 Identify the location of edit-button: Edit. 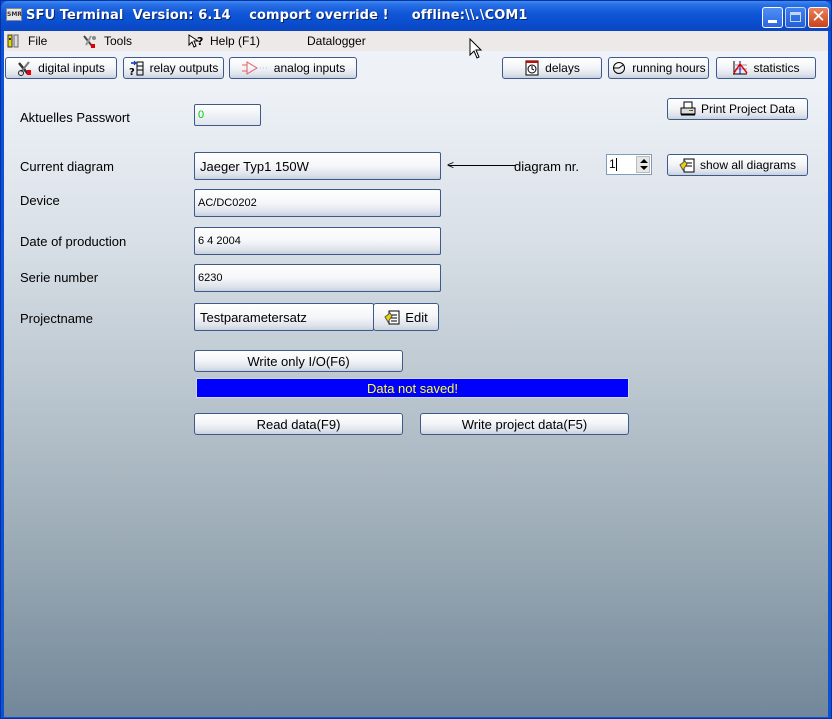
(406, 317).